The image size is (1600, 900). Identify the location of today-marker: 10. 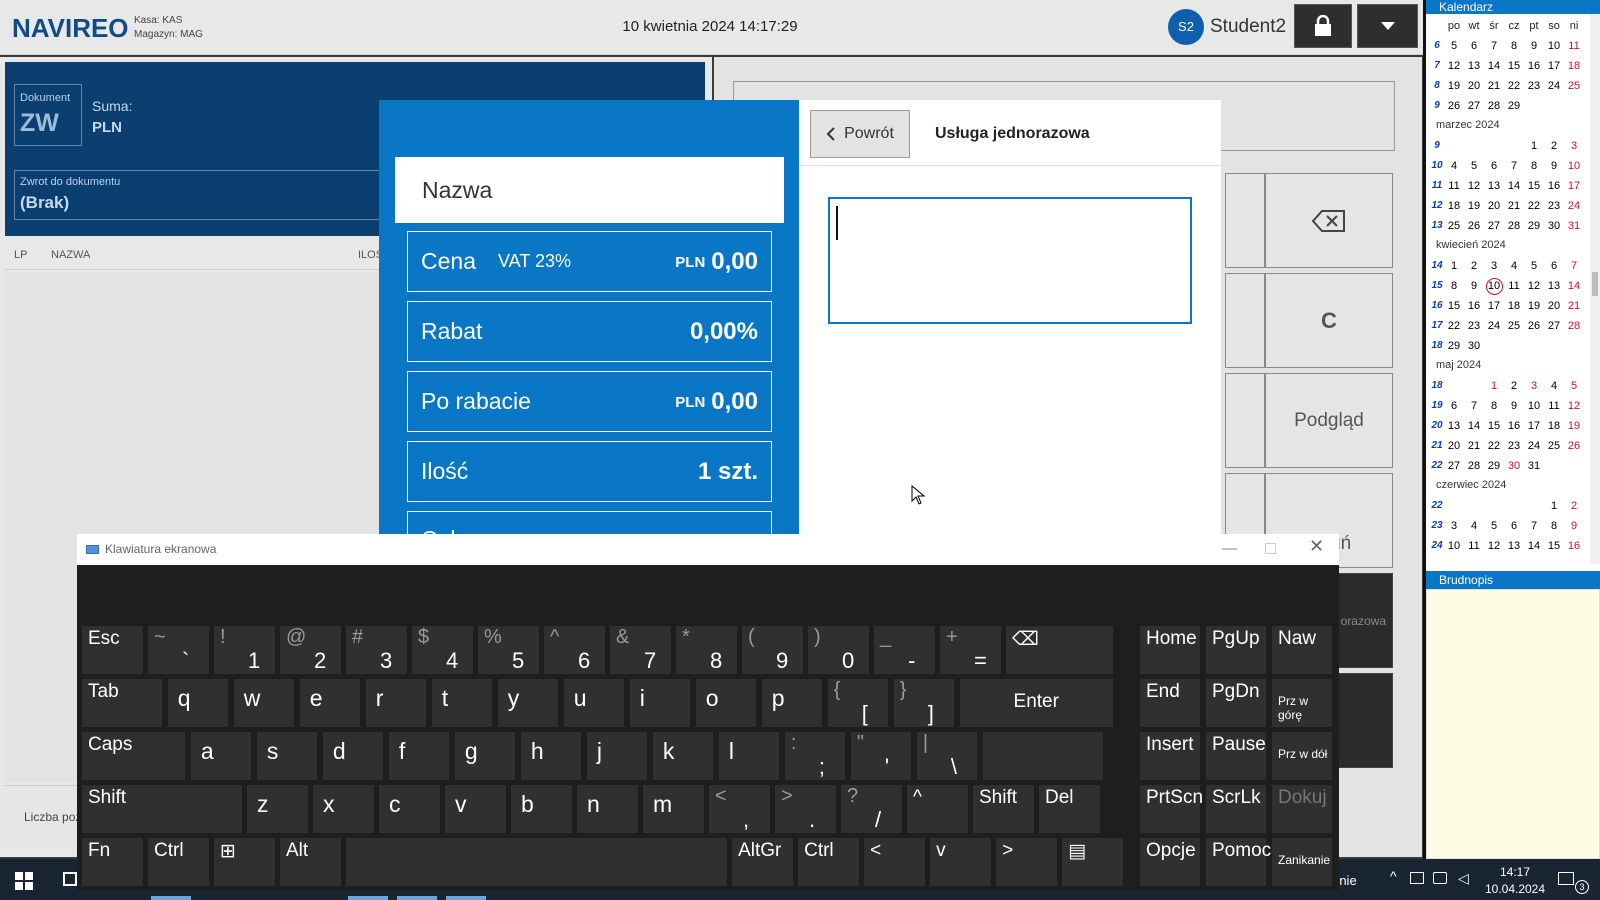
(1494, 286).